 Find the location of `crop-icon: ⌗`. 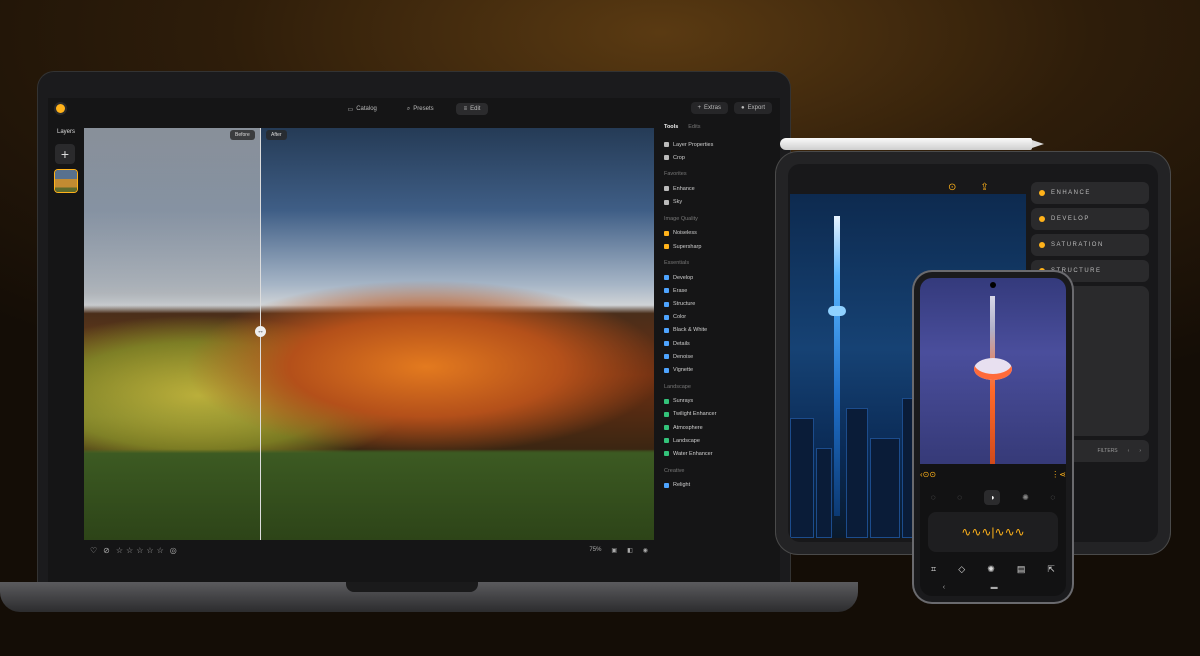

crop-icon: ⌗ is located at coordinates (933, 569).